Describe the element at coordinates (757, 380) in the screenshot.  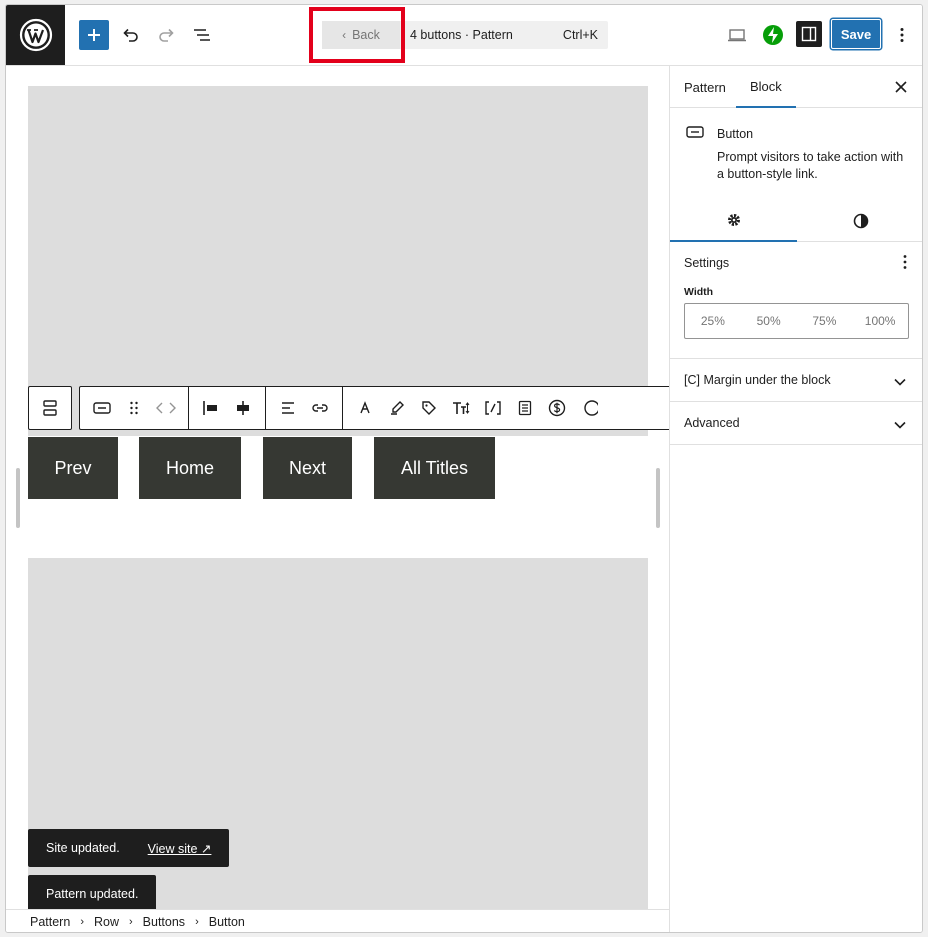
I see `margin-panel-title: [C] Margin under the block` at that location.